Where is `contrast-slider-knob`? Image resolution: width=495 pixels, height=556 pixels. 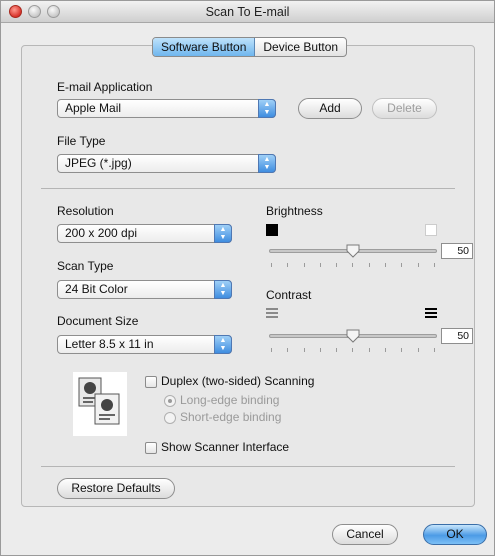
contrast-slider-knob is located at coordinates (353, 336).